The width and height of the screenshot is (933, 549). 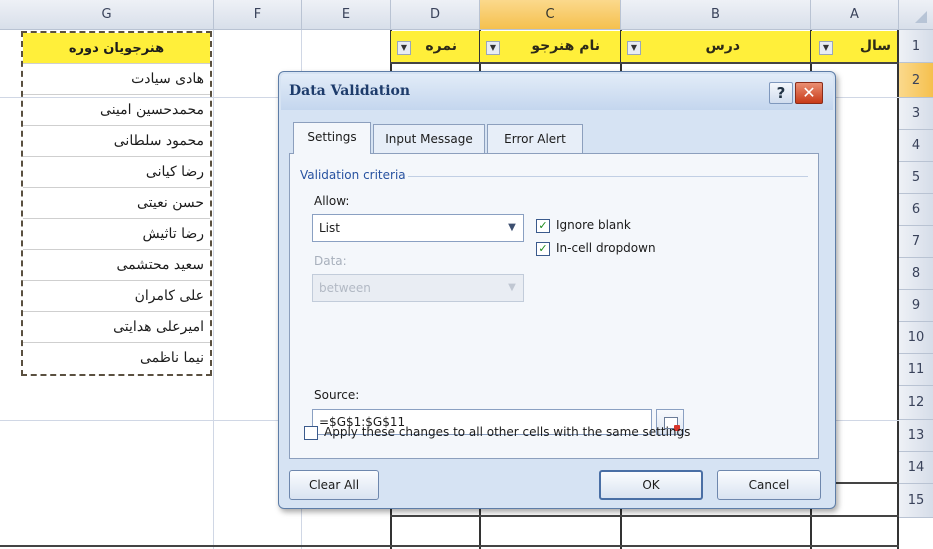 I want to click on ignore-blank-checkbox: ✓, so click(x=543, y=226).